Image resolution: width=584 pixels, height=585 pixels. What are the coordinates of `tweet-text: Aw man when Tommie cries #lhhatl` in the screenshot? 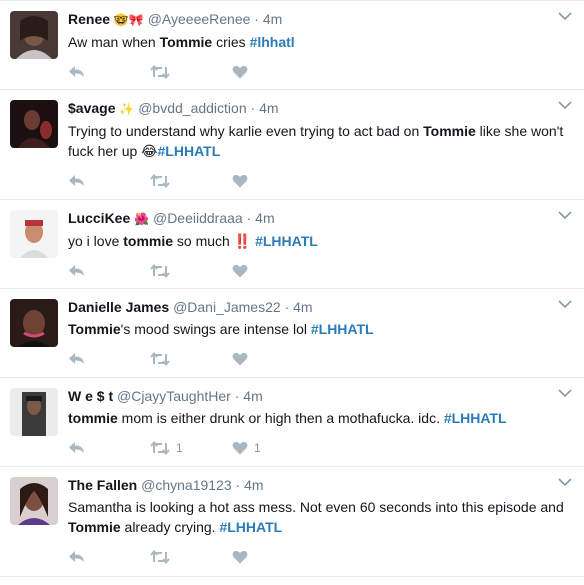 It's located at (321, 42).